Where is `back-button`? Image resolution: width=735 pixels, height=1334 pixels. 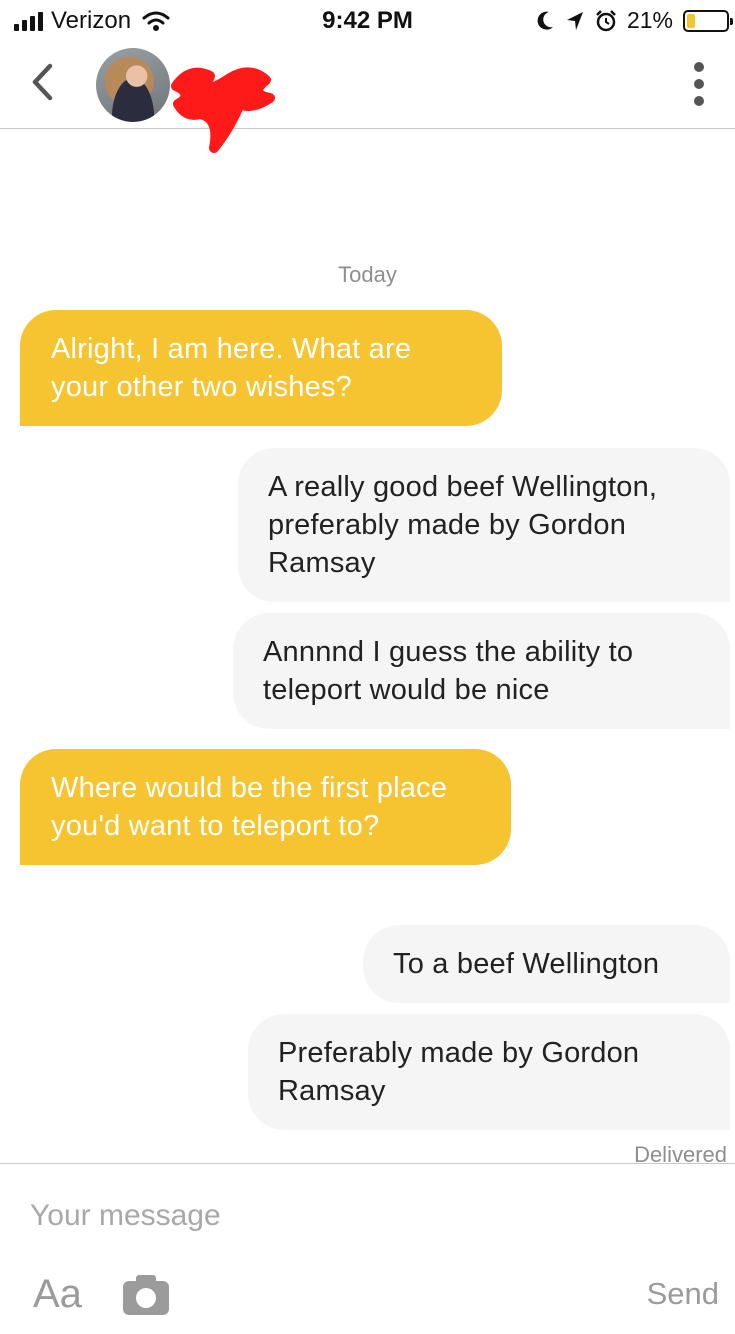
back-button is located at coordinates (42, 82).